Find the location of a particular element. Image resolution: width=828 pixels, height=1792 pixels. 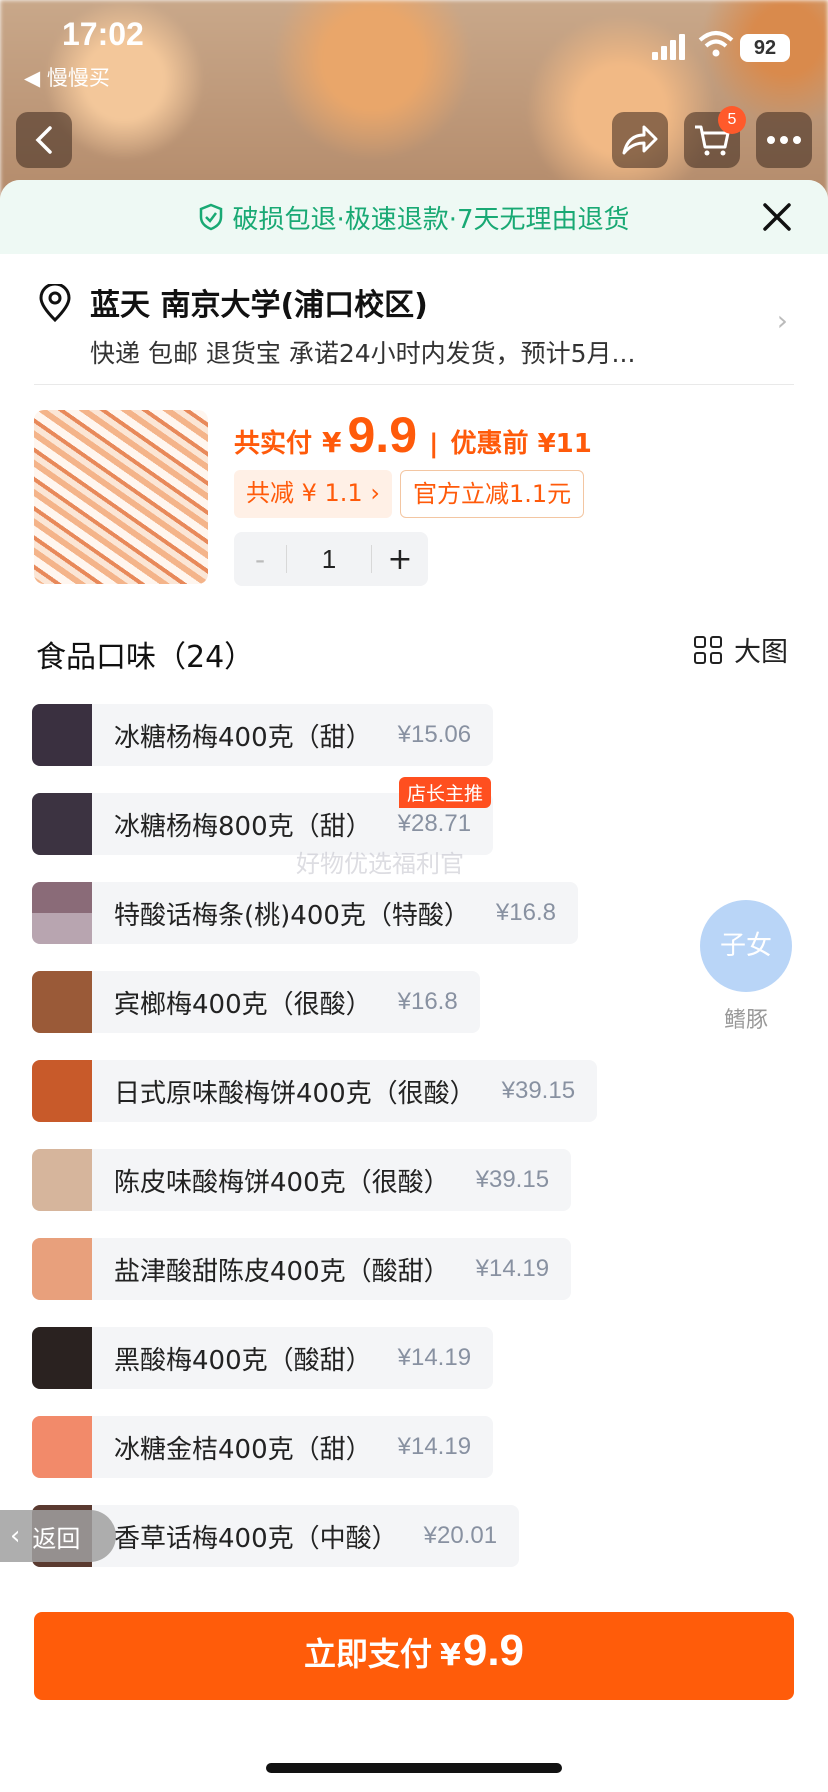

flavor-name: 冰糖金桔400克（甜） is located at coordinates (243, 1449).